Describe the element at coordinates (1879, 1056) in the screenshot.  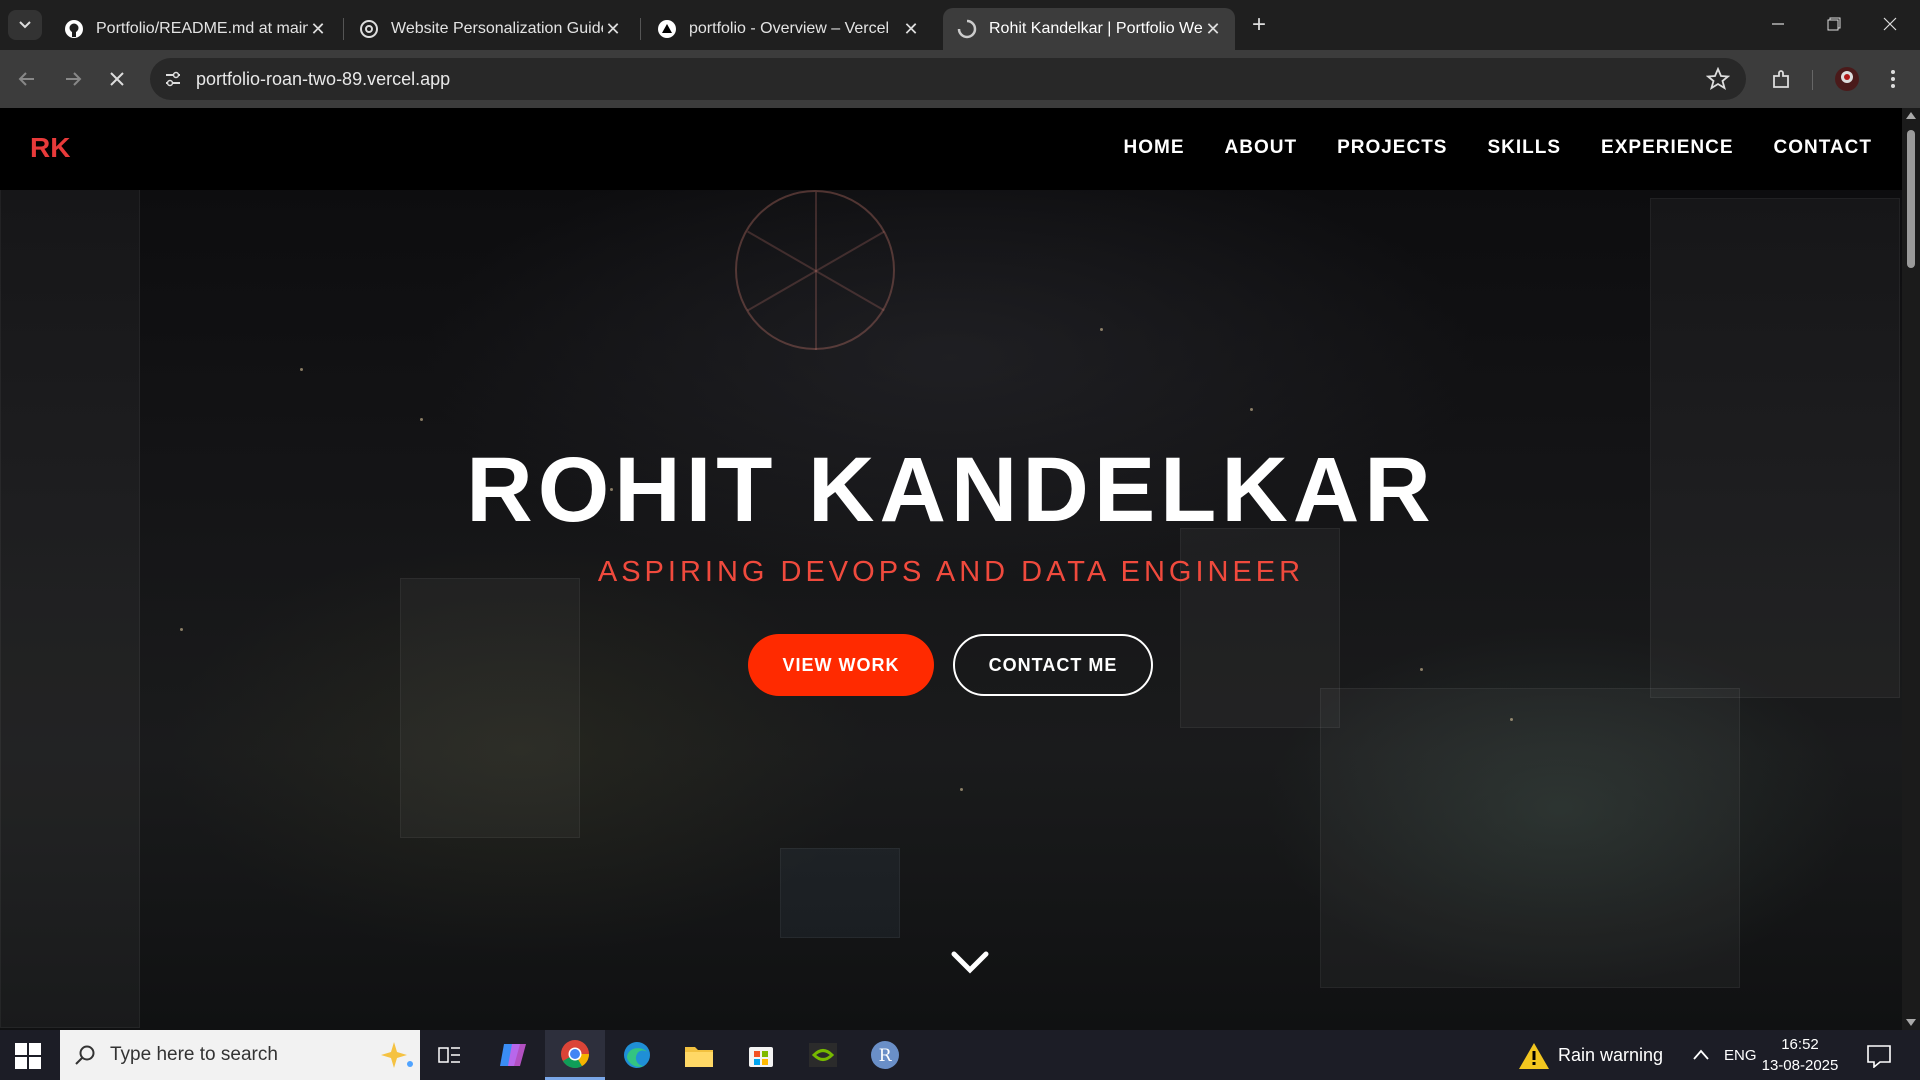
I see `notification-icon` at that location.